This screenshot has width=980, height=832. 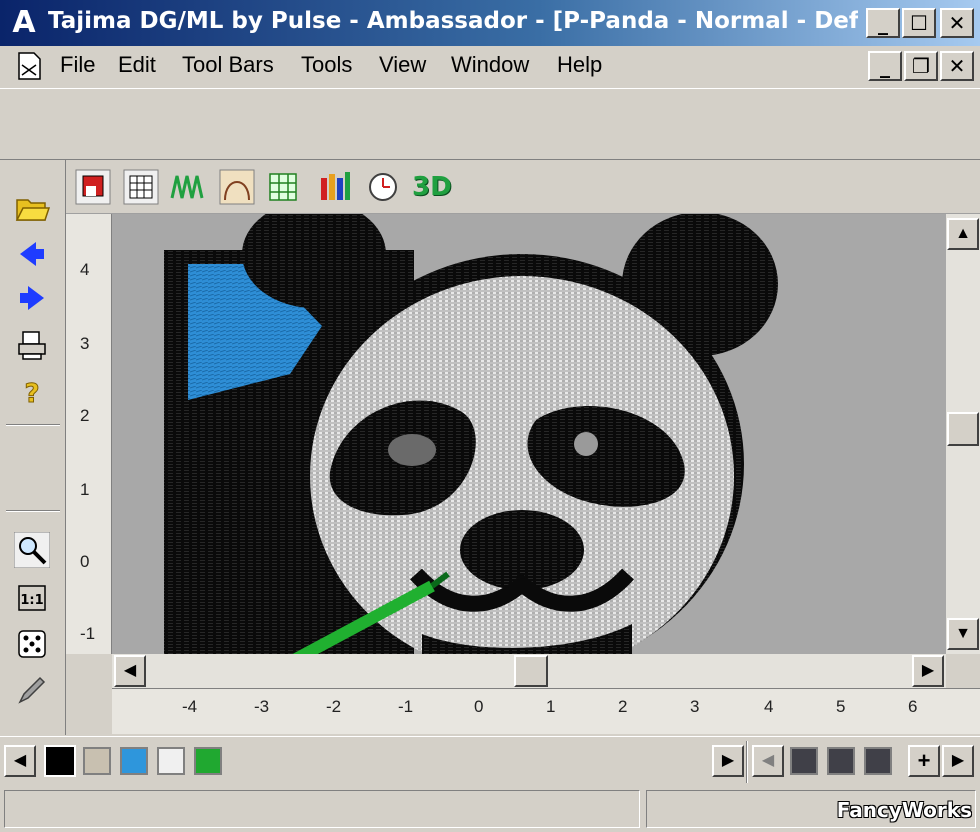 What do you see at coordinates (33, 447) in the screenshot?
I see `left-toolbar: ? 1:1` at bounding box center [33, 447].